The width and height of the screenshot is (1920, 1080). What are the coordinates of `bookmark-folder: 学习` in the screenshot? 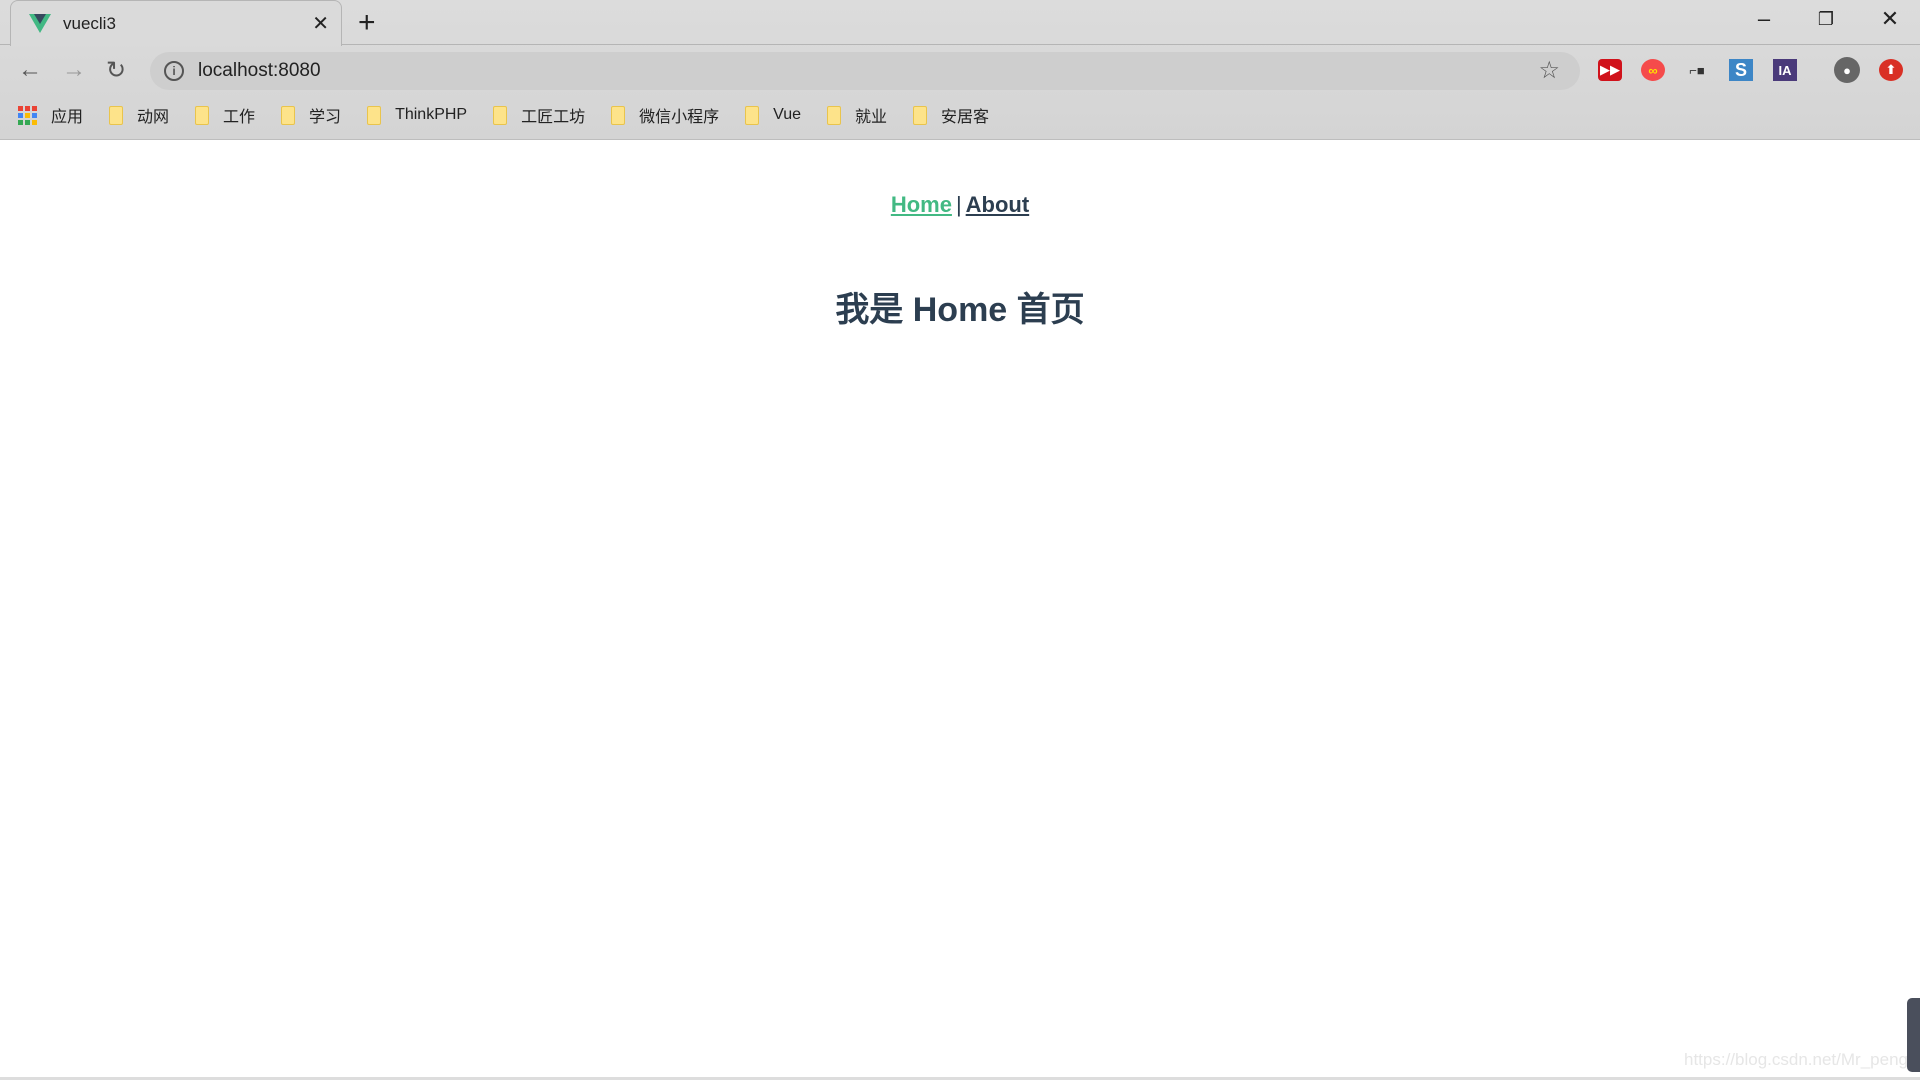 It's located at (311, 115).